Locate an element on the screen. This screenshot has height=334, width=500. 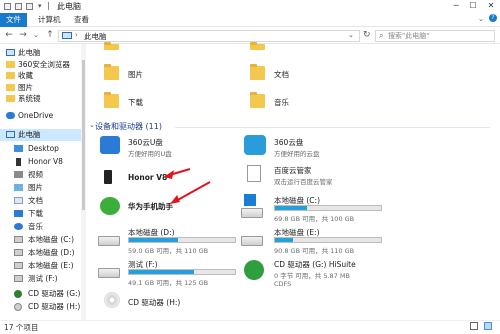
sidebar-item-drive-e: 本地磁盘 (E:) is located at coordinates (43, 266).